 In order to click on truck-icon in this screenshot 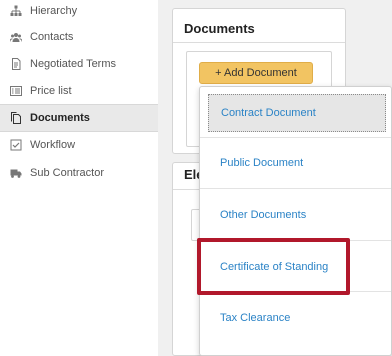, I will do `click(16, 173)`.